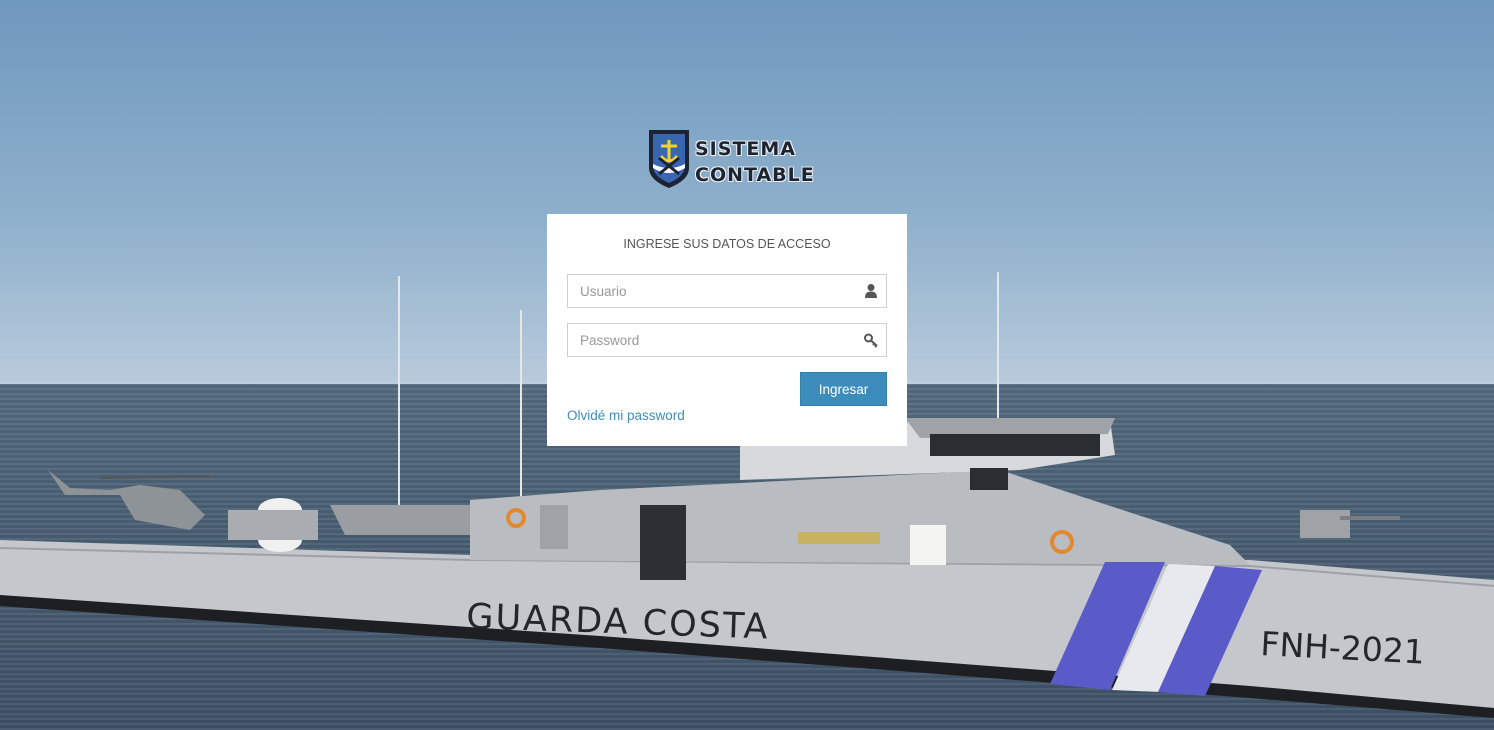  I want to click on login-title: INGRESE SUS DATOS DE ACCESO, so click(727, 244).